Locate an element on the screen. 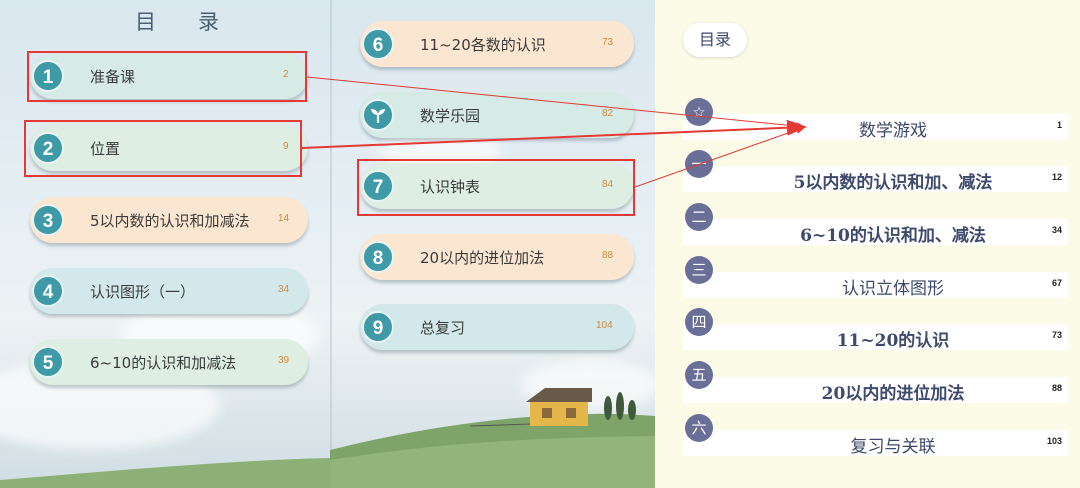 This screenshot has width=1080, height=488. lesson-page: 82 is located at coordinates (608, 113).